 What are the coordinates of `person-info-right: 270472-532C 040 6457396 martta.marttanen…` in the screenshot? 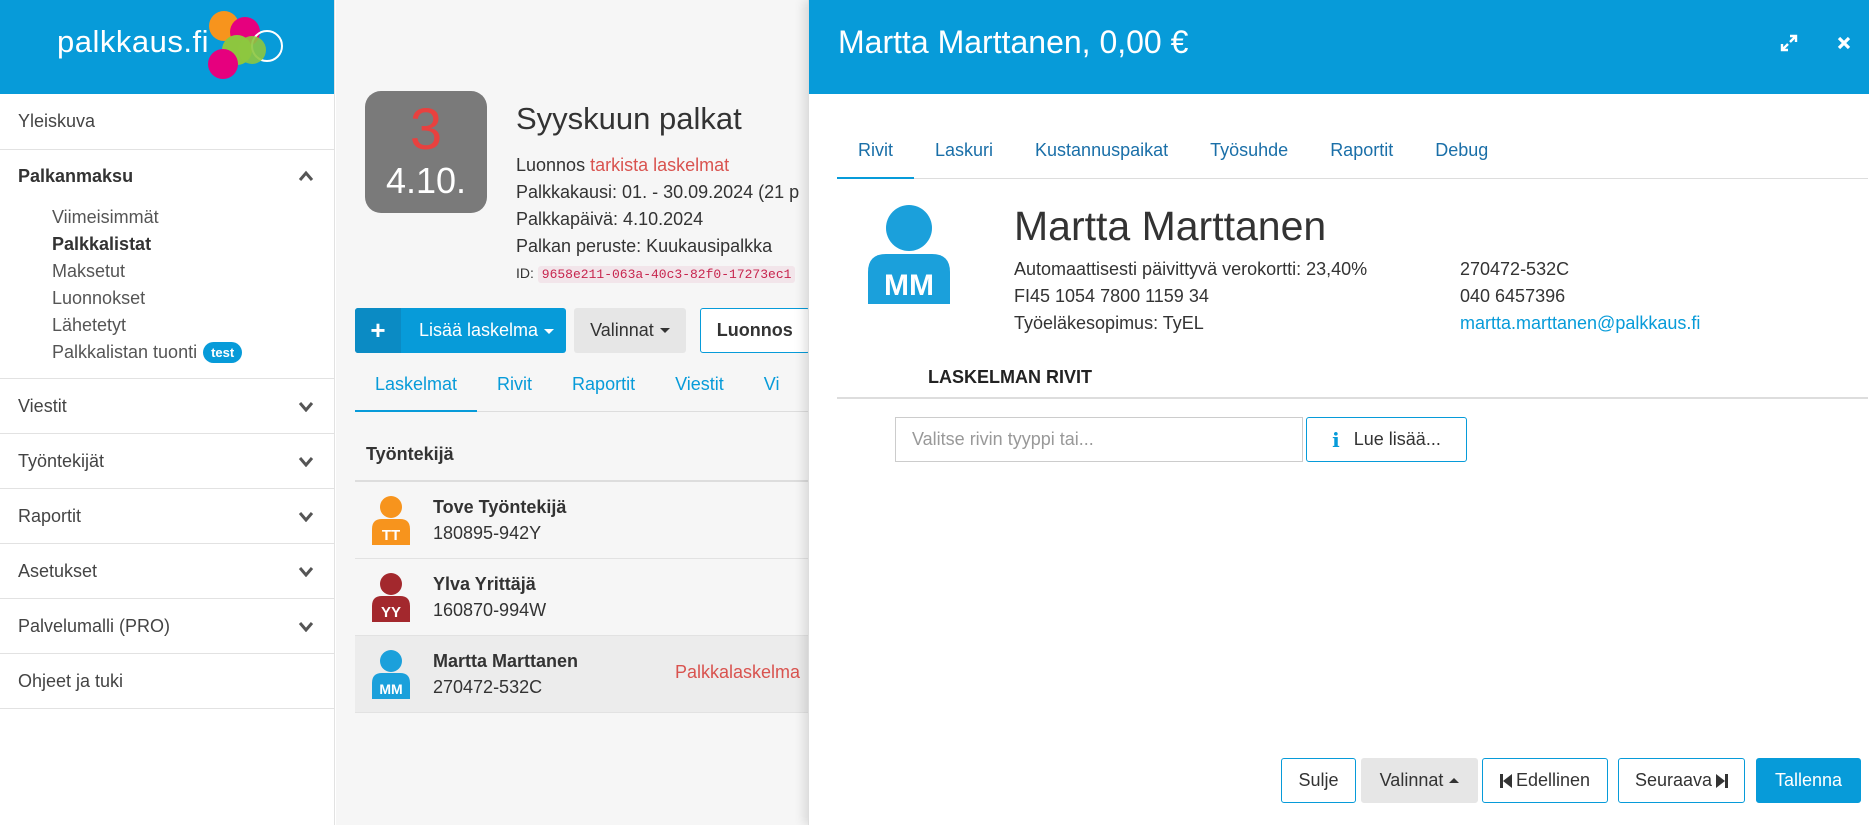 It's located at (1580, 296).